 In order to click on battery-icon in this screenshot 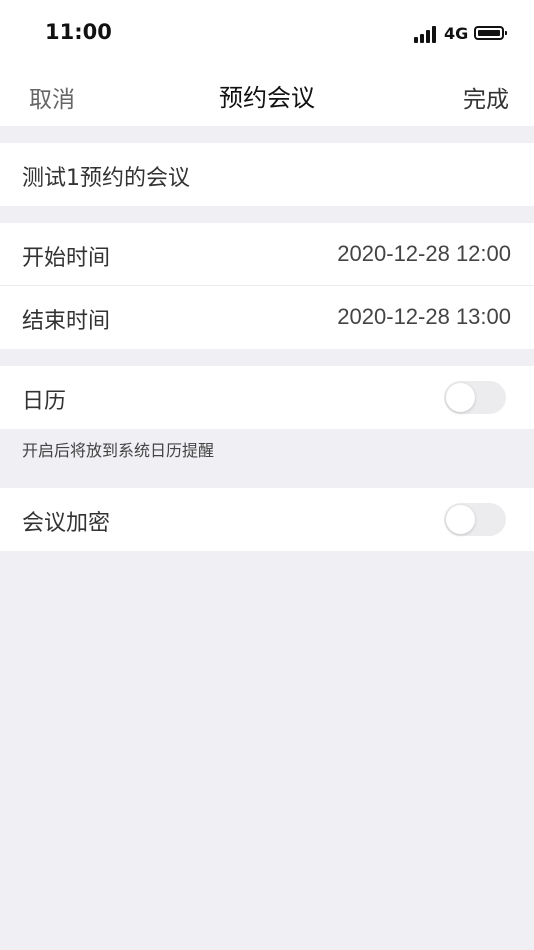, I will do `click(490, 33)`.